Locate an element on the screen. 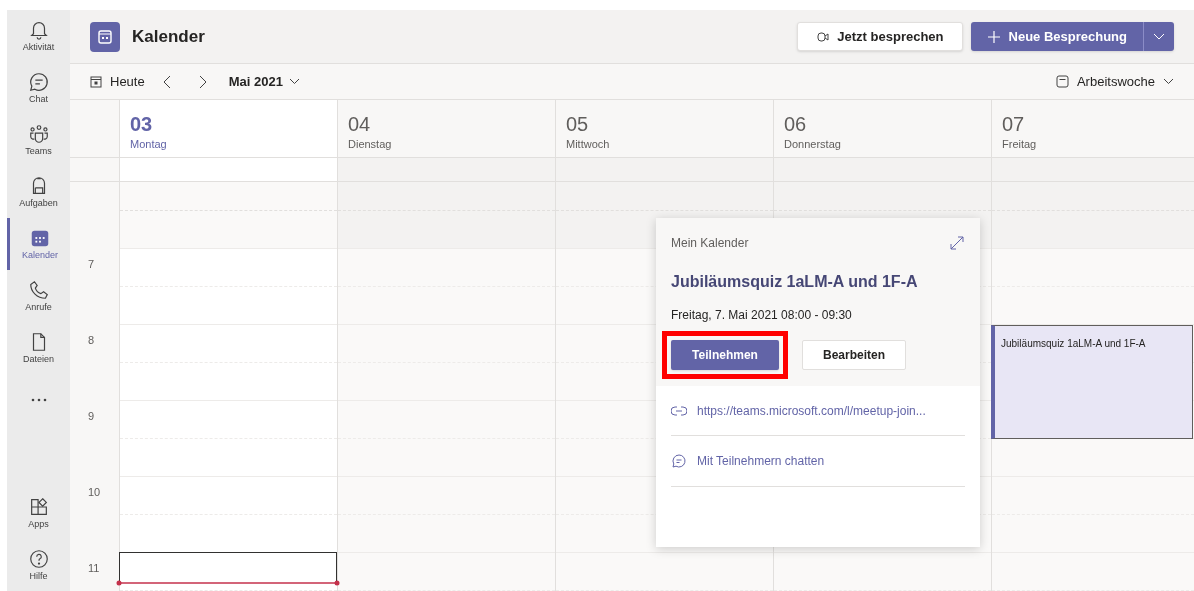 This screenshot has width=1194, height=591. chevron-right-icon is located at coordinates (202, 81).